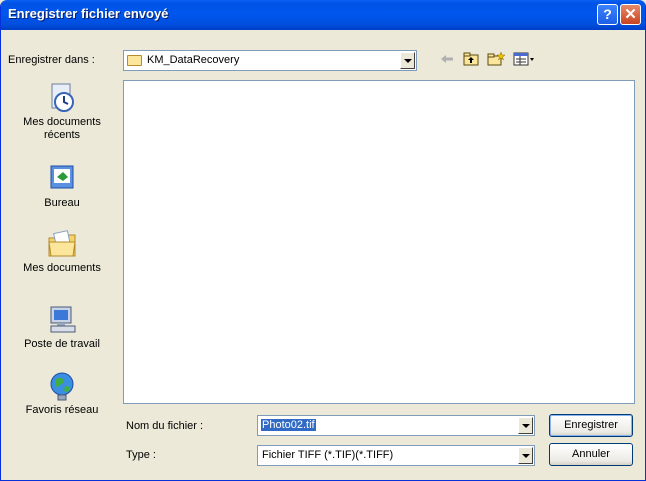  What do you see at coordinates (591, 425) in the screenshot?
I see `save-button: Enregistrer` at bounding box center [591, 425].